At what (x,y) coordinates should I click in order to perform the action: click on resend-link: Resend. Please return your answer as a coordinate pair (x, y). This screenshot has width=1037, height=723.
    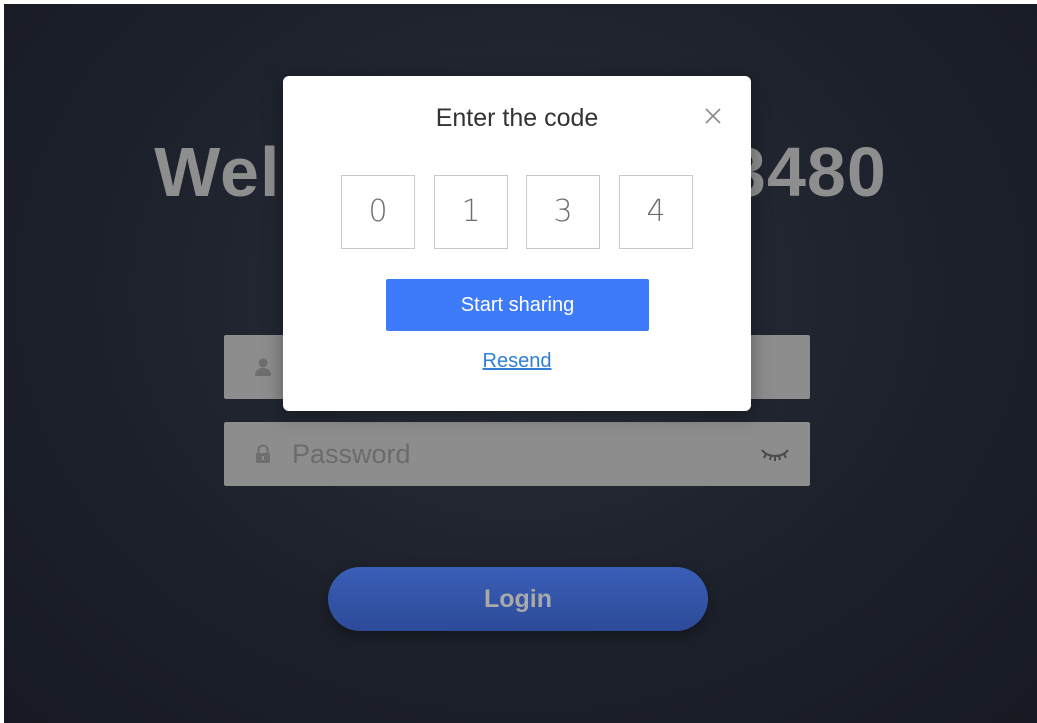
    Looking at the image, I should click on (517, 361).